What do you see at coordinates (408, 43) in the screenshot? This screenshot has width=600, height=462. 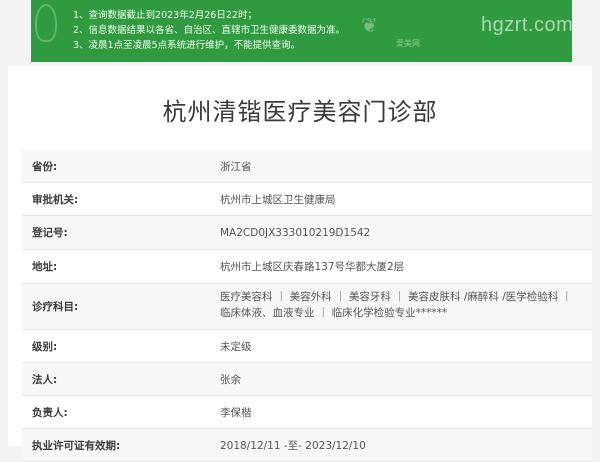 I see `watermark-small-text: 爱美网` at bounding box center [408, 43].